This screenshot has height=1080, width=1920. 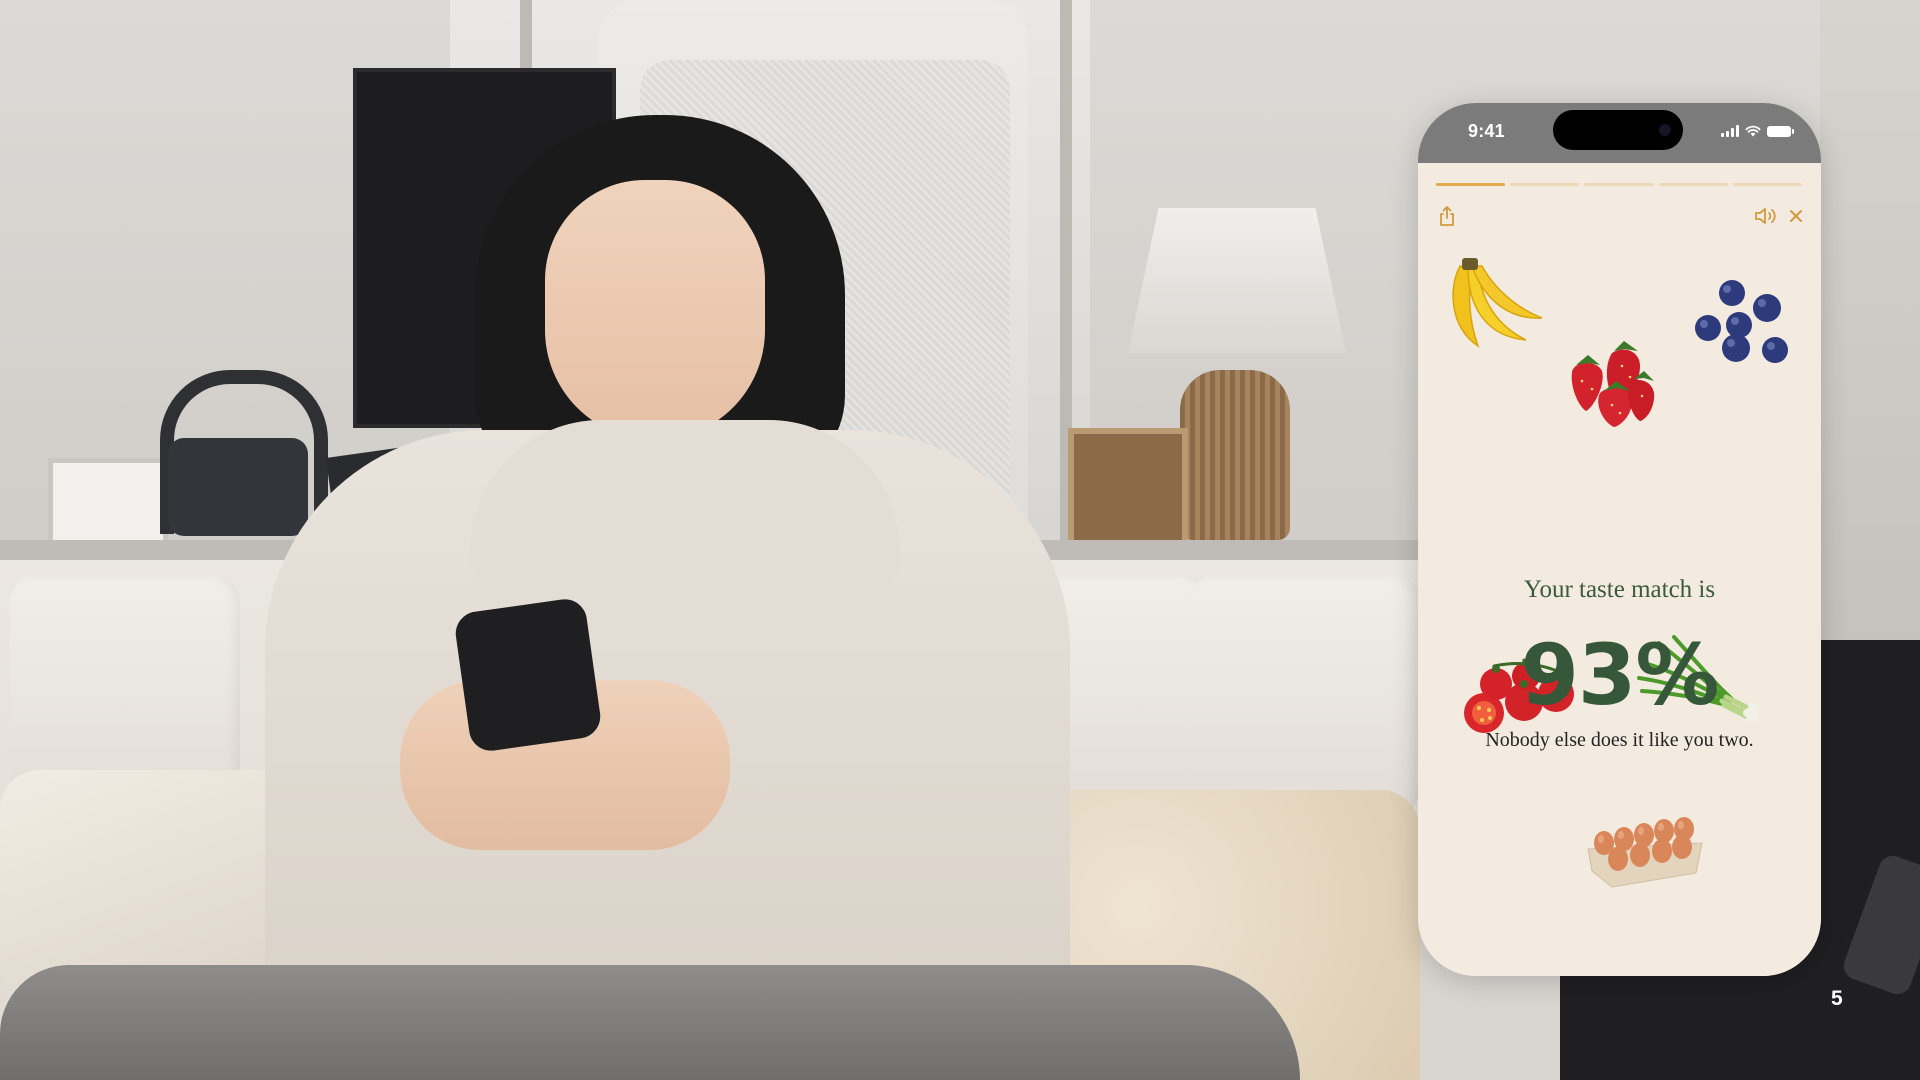 What do you see at coordinates (1837, 998) in the screenshot?
I see `page-number: 5` at bounding box center [1837, 998].